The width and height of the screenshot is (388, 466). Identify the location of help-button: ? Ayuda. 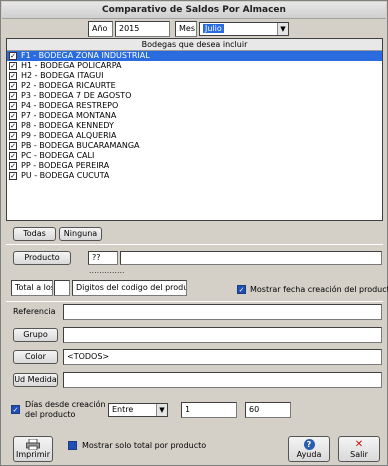
(309, 449).